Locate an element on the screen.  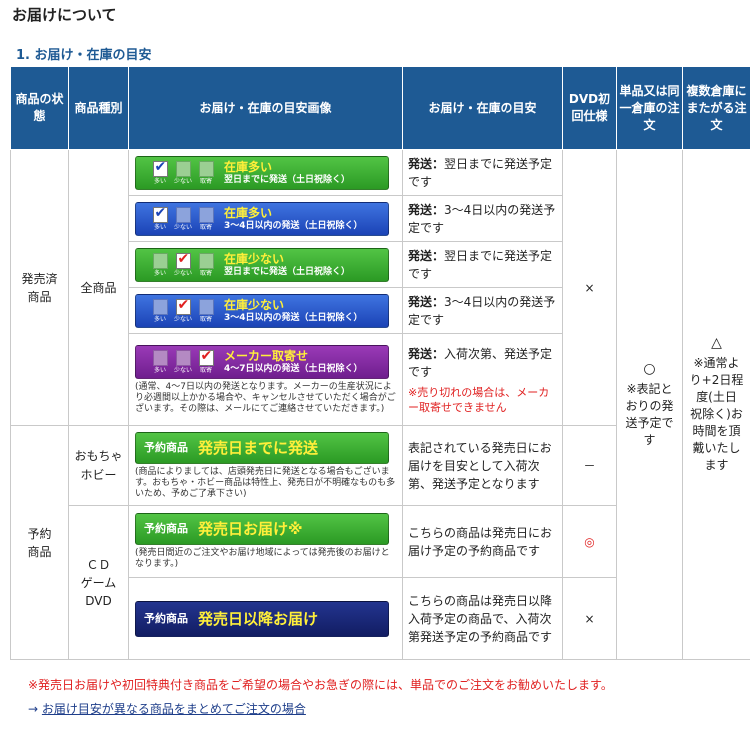
preorder-category: おもちゃ ホビー is located at coordinates (98, 465).